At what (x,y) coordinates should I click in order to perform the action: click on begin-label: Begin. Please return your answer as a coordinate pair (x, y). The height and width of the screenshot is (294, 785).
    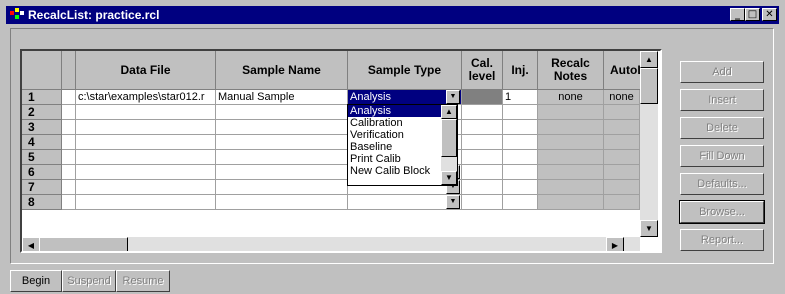
    Looking at the image, I should click on (36, 281).